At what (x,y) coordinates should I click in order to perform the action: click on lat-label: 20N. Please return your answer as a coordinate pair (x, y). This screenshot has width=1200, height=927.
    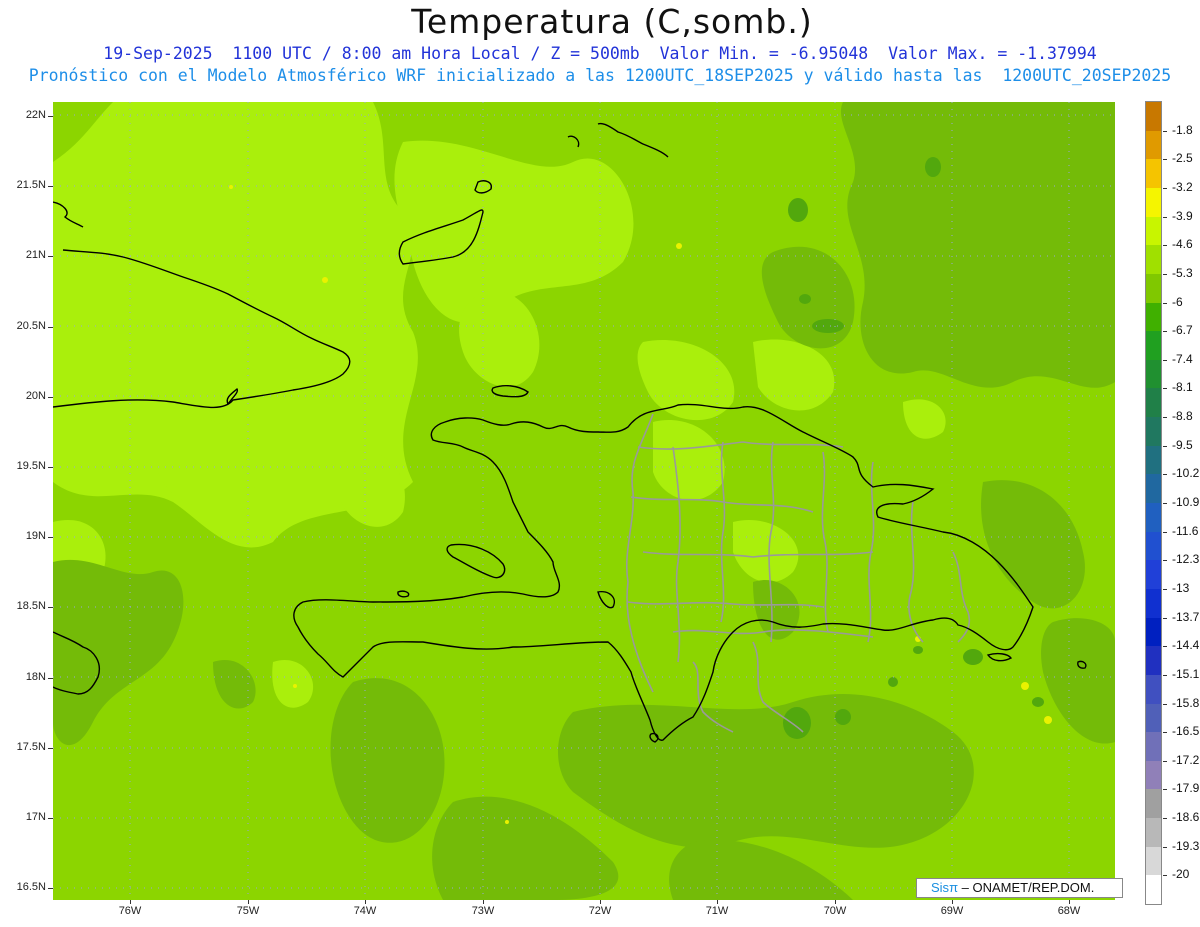
    Looking at the image, I should click on (35, 396).